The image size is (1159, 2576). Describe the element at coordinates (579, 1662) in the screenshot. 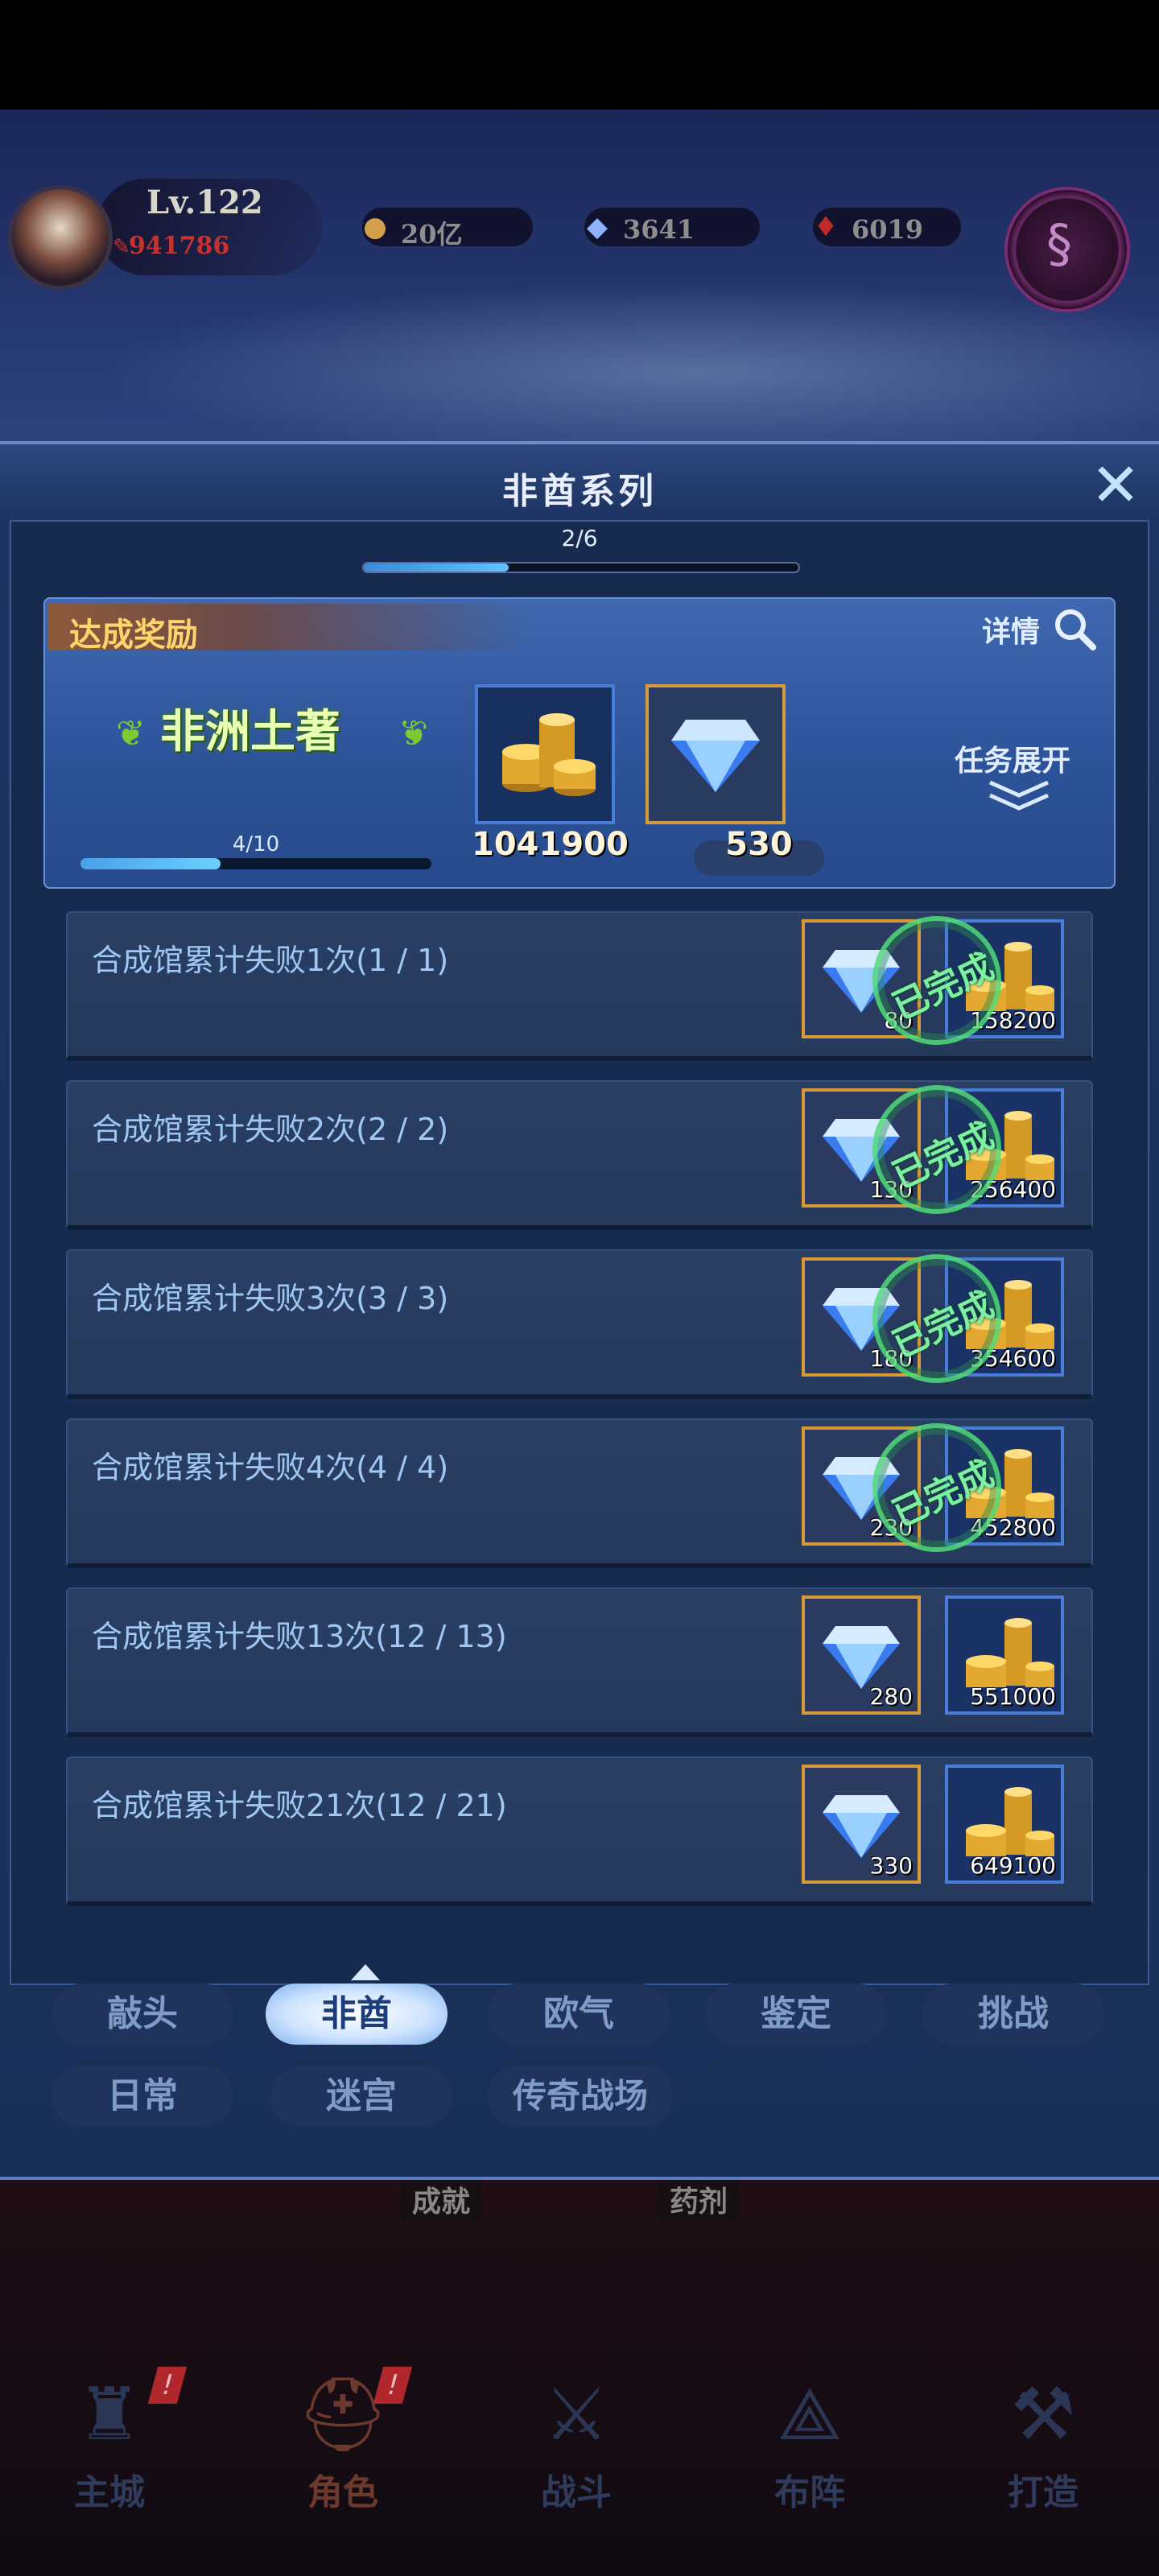

I see `task-row: 合成馆累计失败13次(12 / 13) 280 551000` at that location.